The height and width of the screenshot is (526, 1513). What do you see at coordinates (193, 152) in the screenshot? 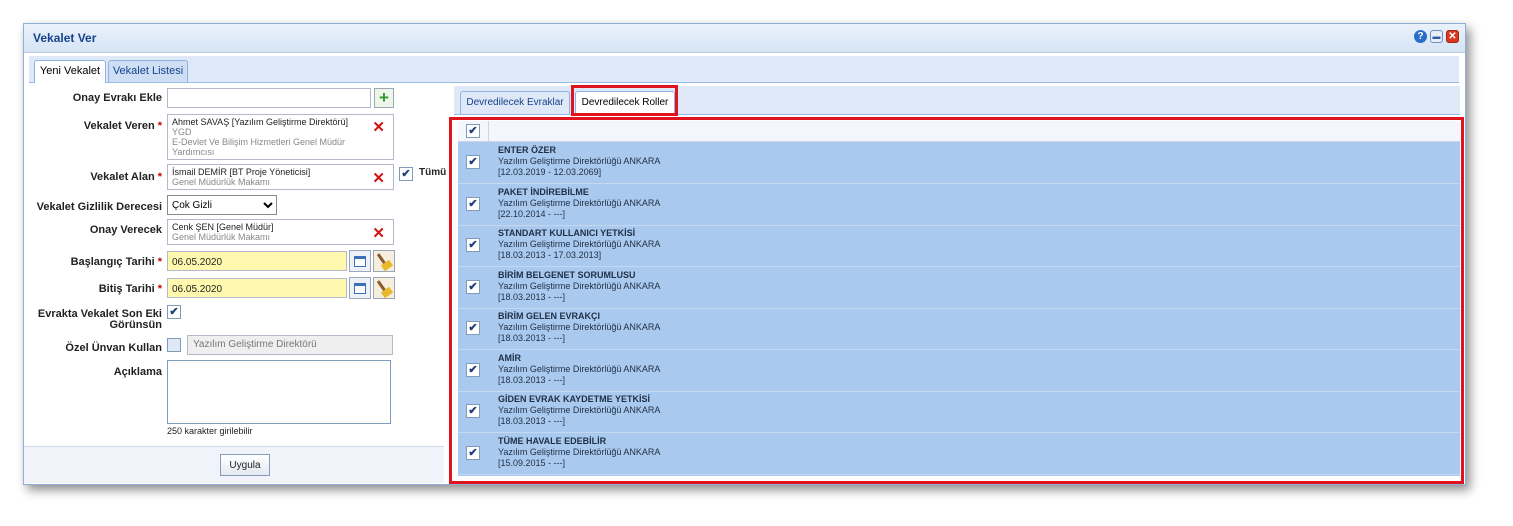
I see `veren-sub: Yardımcısı` at bounding box center [193, 152].